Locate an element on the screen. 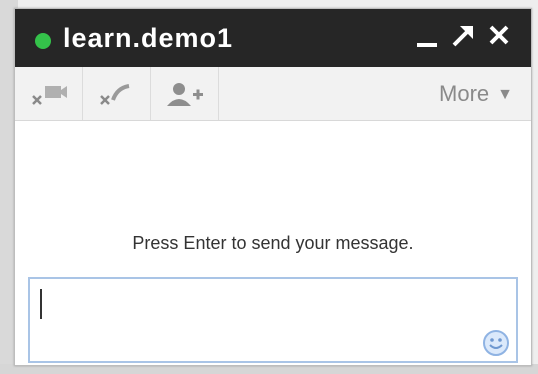 This screenshot has width=538, height=374. close-icon is located at coordinates (499, 35).